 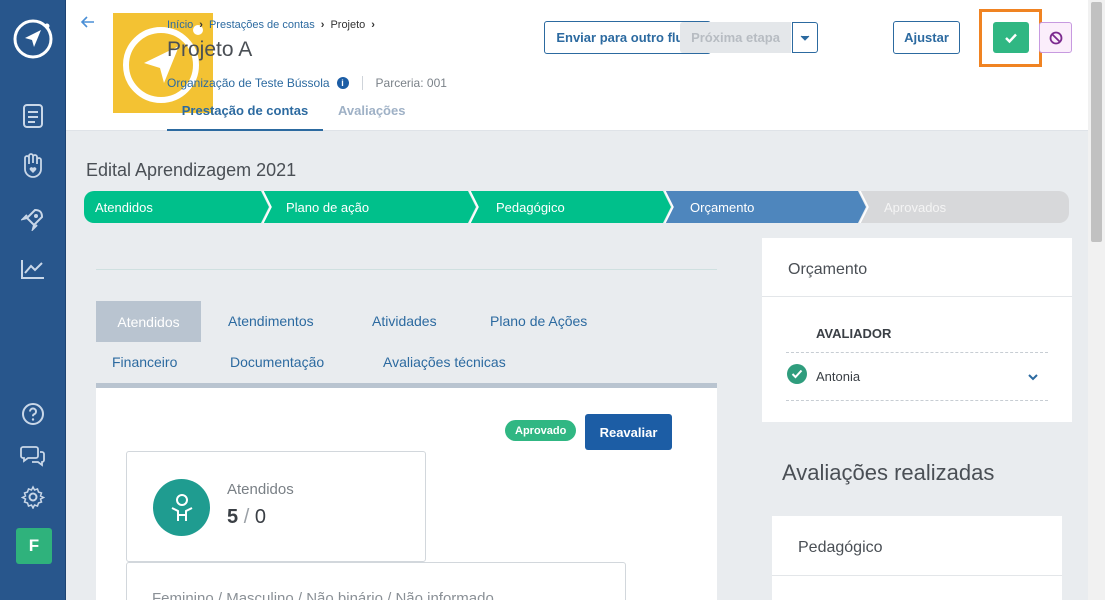 I want to click on breadcrumb-projeto: Projeto, so click(x=348, y=25).